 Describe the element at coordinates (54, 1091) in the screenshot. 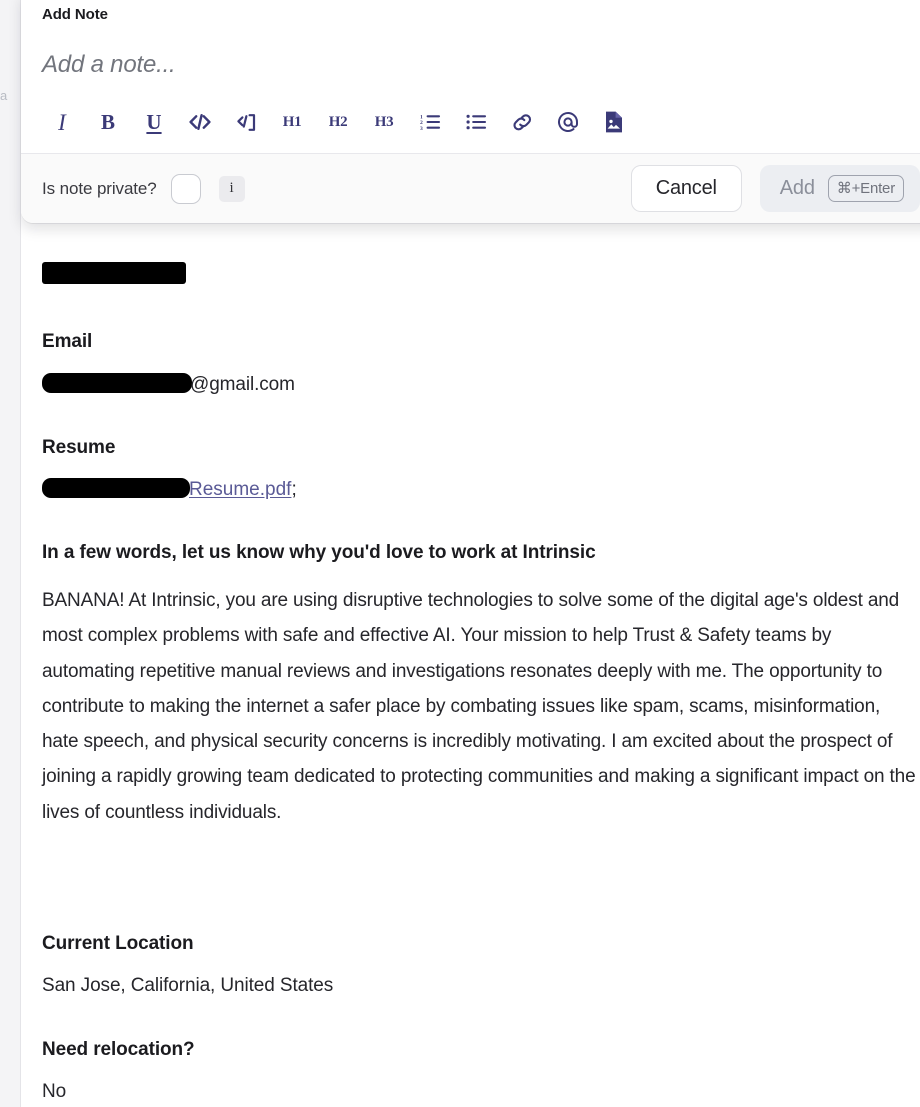

I see `need-relocation-value: No` at that location.